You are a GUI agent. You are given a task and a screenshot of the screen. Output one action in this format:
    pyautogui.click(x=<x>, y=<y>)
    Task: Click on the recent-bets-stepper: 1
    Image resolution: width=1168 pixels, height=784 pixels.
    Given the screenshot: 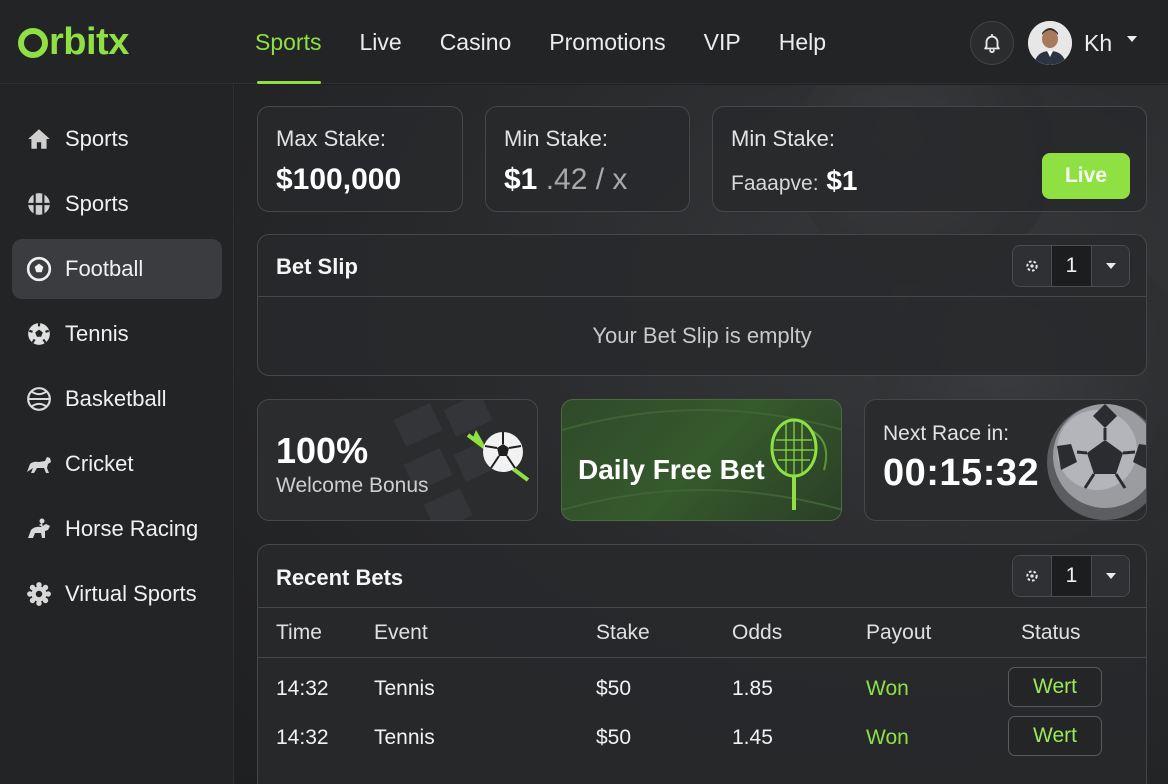 What is the action you would take?
    pyautogui.click(x=1071, y=576)
    